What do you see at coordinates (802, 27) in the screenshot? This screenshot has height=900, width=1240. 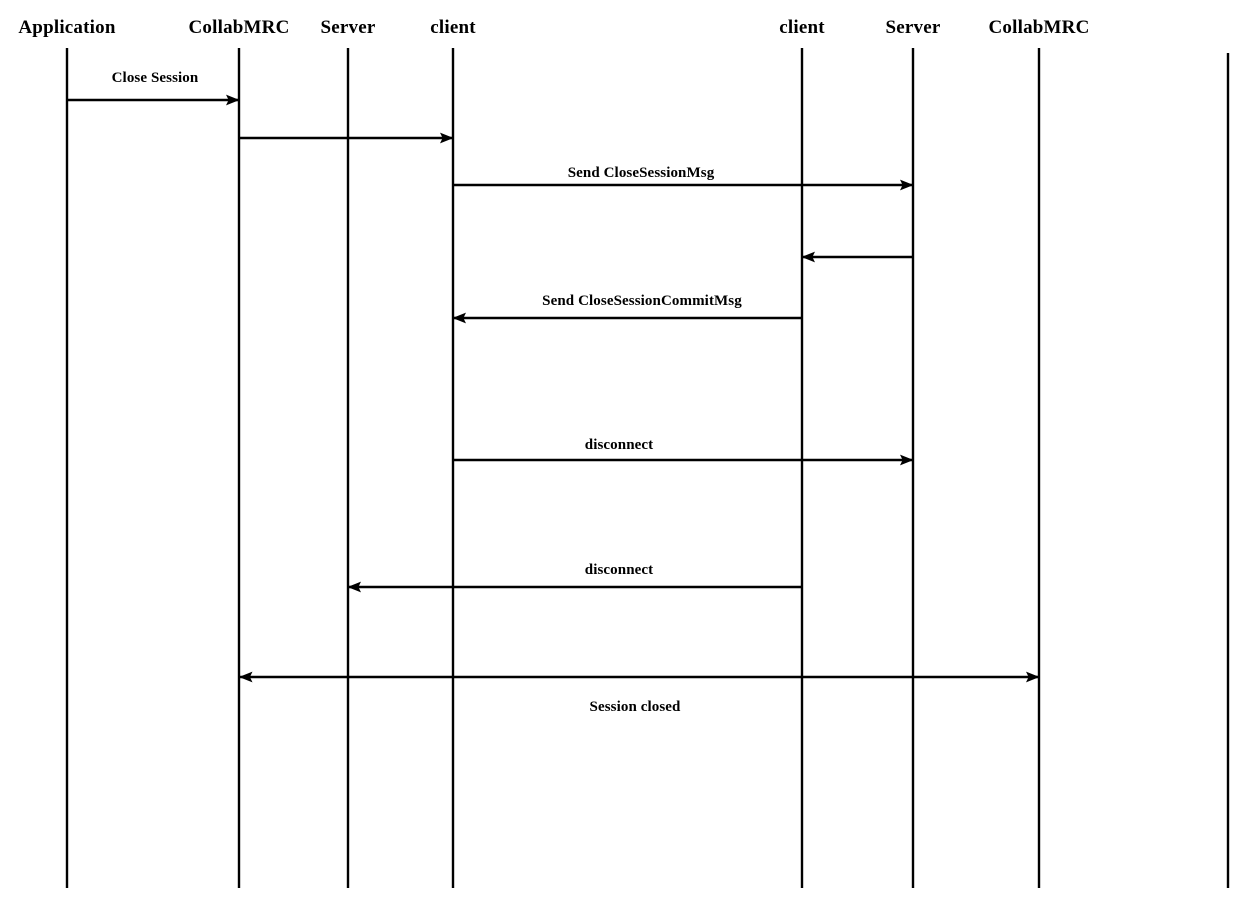 I see `lifeline-label-client-right: client` at bounding box center [802, 27].